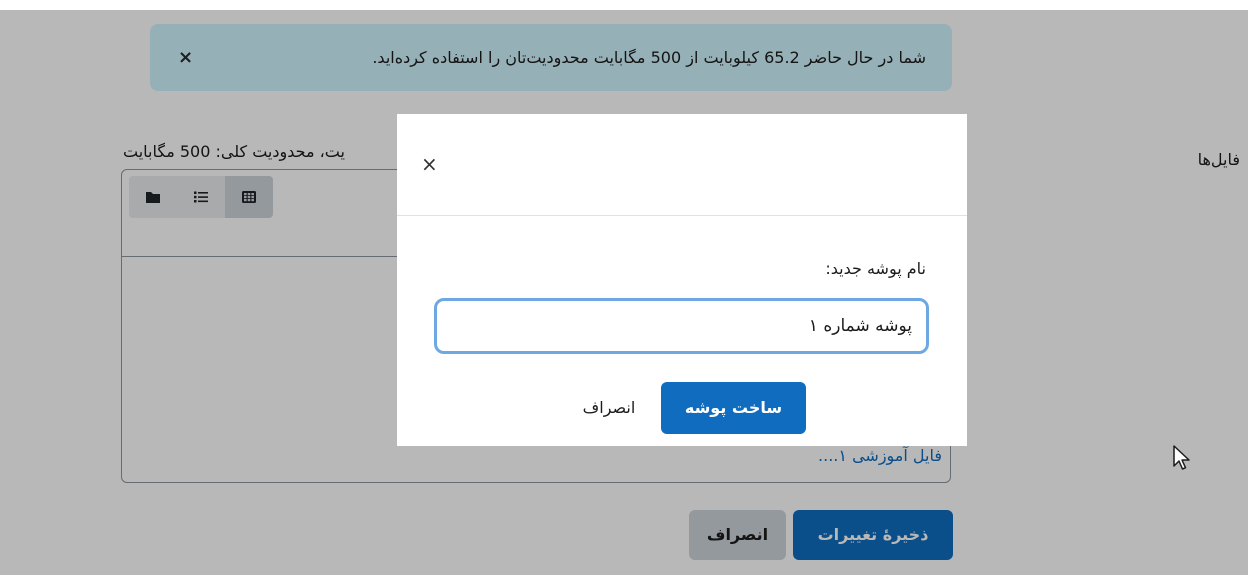 The width and height of the screenshot is (1248, 575). I want to click on modal-cancel-button: انصراف, so click(609, 408).